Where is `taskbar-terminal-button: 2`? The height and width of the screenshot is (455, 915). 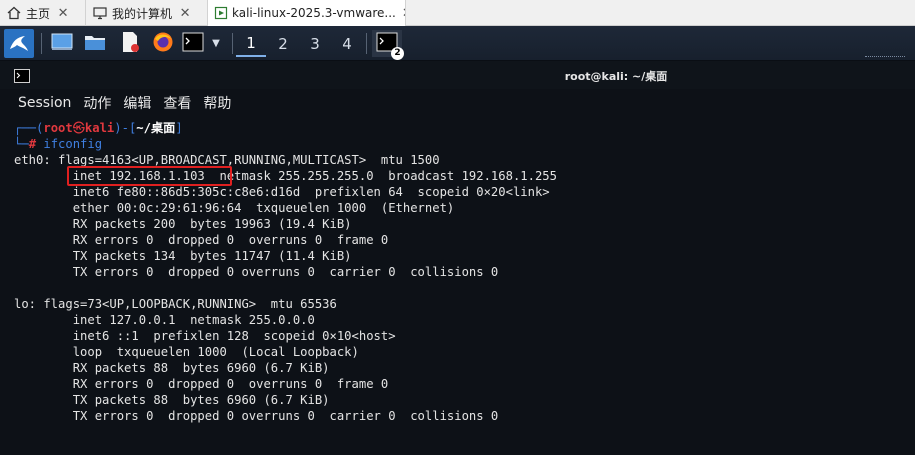
taskbar-terminal-button: 2 is located at coordinates (388, 45).